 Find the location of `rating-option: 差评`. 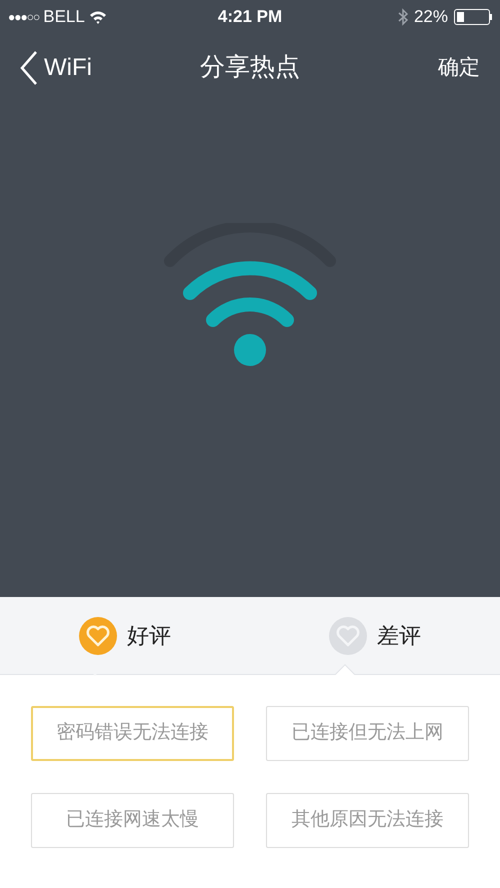

rating-option: 差评 is located at coordinates (375, 635).